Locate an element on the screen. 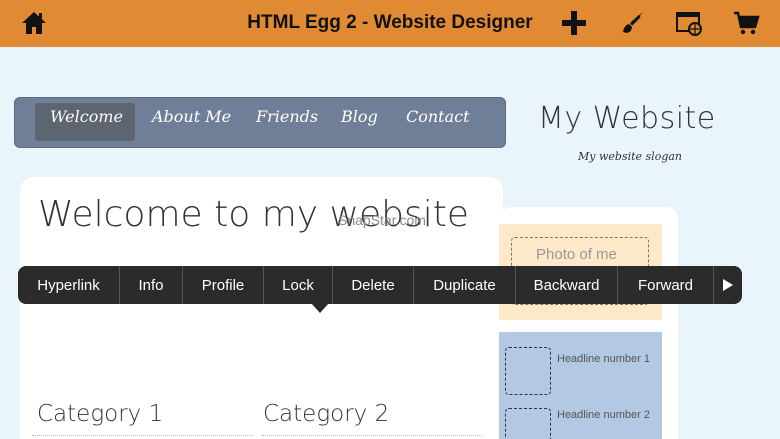  menu-item-backward: Backward is located at coordinates (567, 285).